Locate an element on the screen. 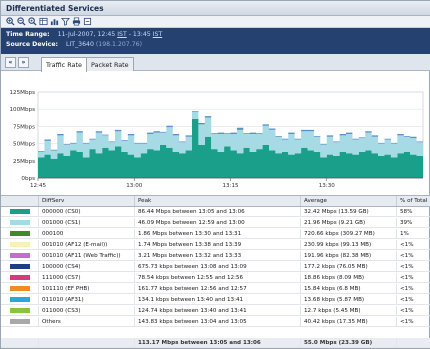 The image size is (430, 349). header-peak: Peak is located at coordinates (218, 201).